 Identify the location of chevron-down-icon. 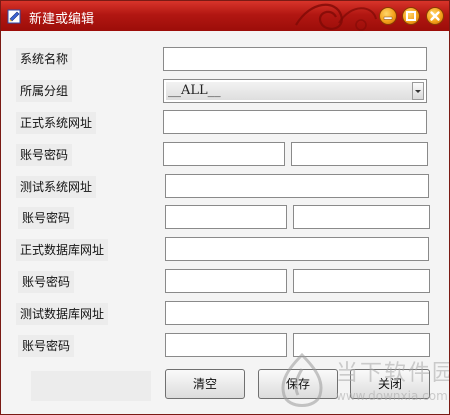
(418, 91).